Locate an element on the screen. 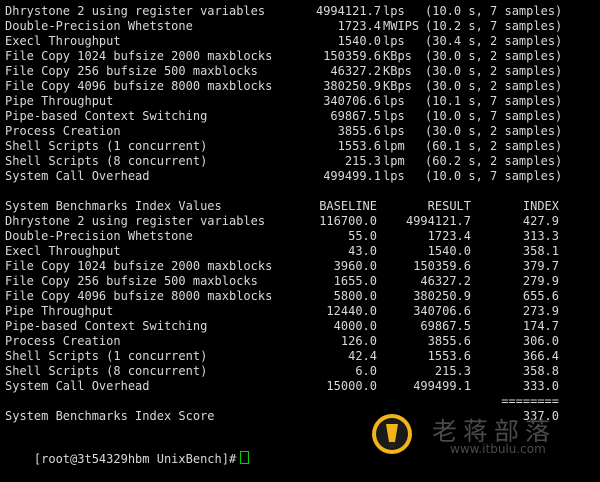 This screenshot has height=482, width=600. shell-prompt-line: [root@3t54329hbm UnixBench]# is located at coordinates (127, 451).